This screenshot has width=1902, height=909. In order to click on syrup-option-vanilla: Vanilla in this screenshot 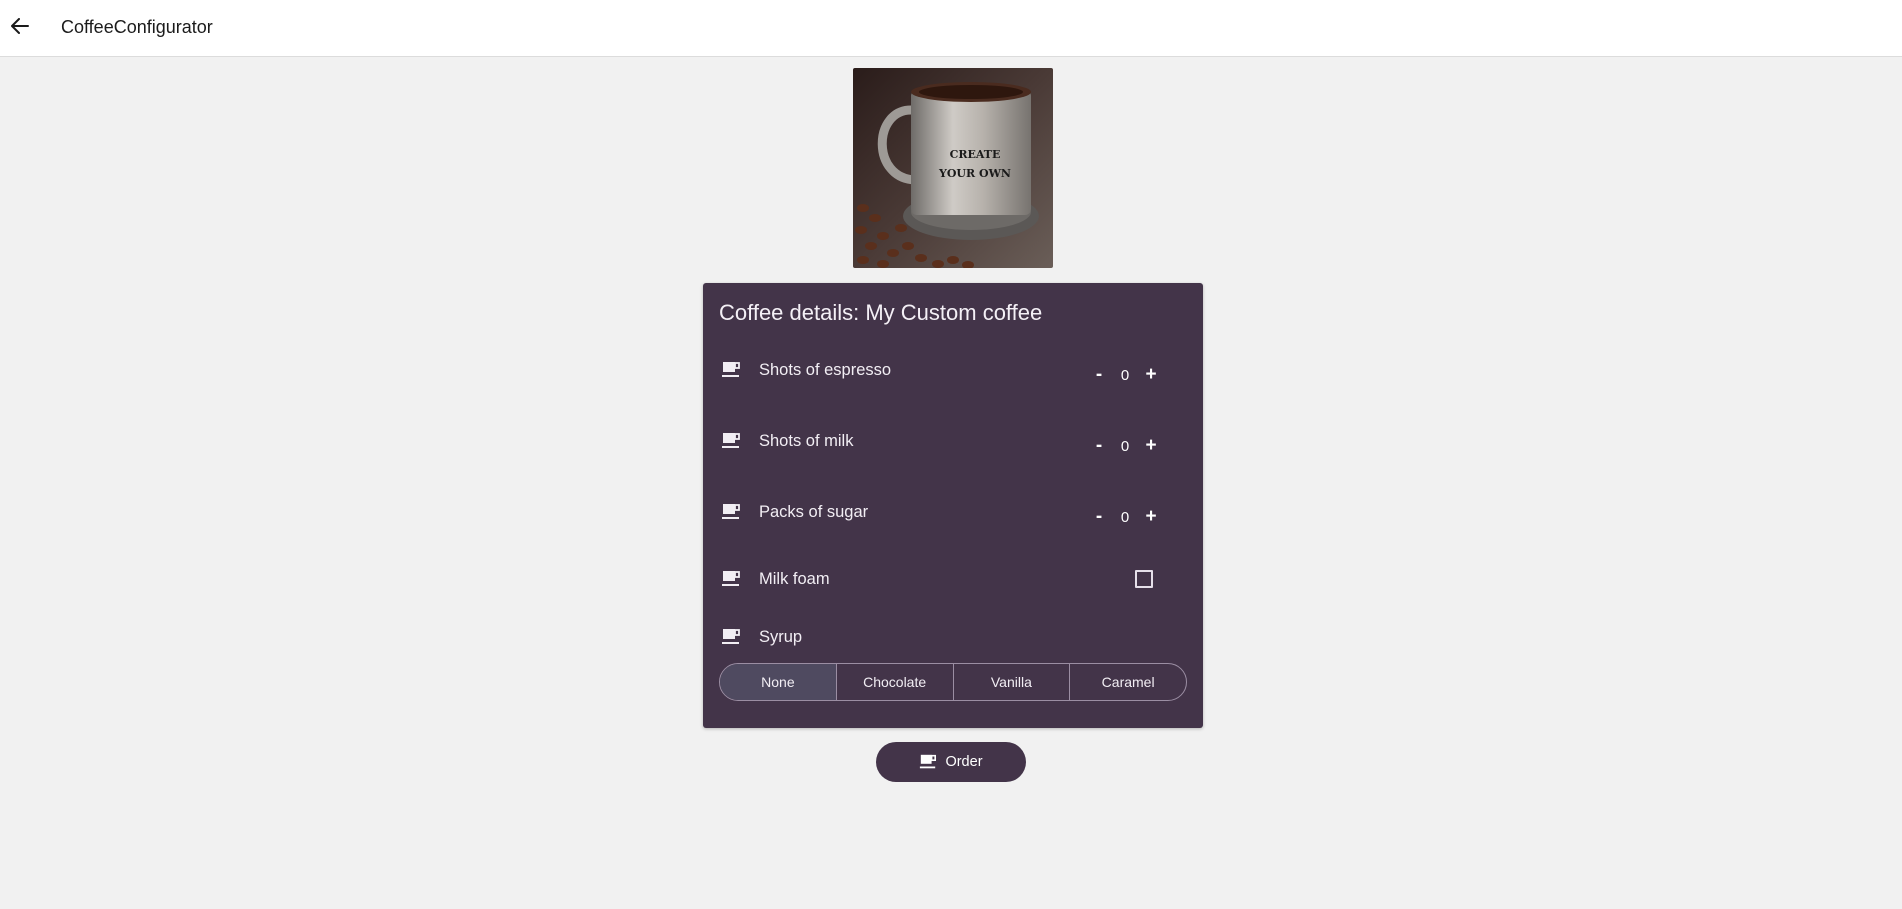, I will do `click(1011, 682)`.